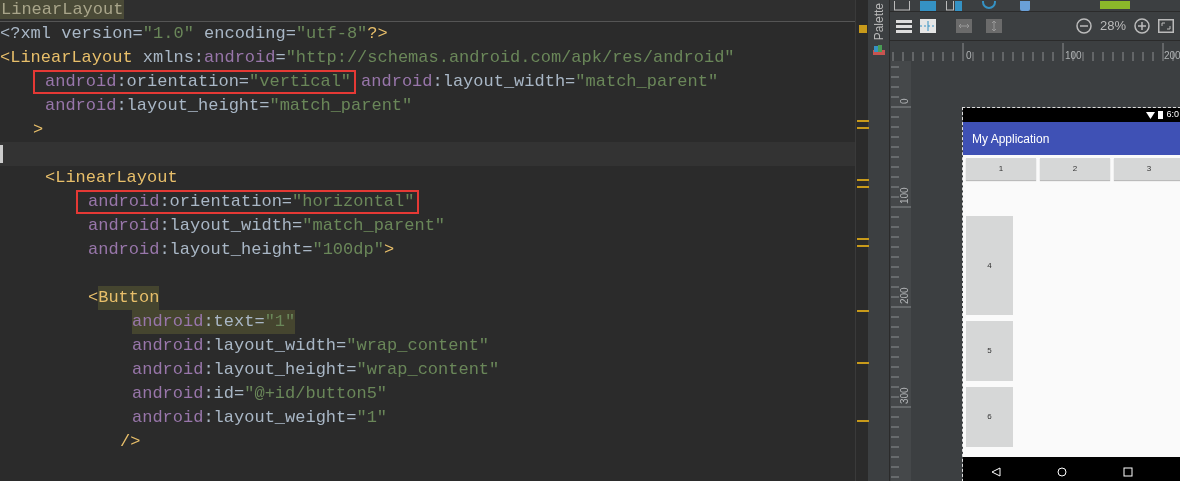 Image resolution: width=1180 pixels, height=481 pixels. Describe the element at coordinates (1166, 25) in the screenshot. I see `fit-screen-icon` at that location.